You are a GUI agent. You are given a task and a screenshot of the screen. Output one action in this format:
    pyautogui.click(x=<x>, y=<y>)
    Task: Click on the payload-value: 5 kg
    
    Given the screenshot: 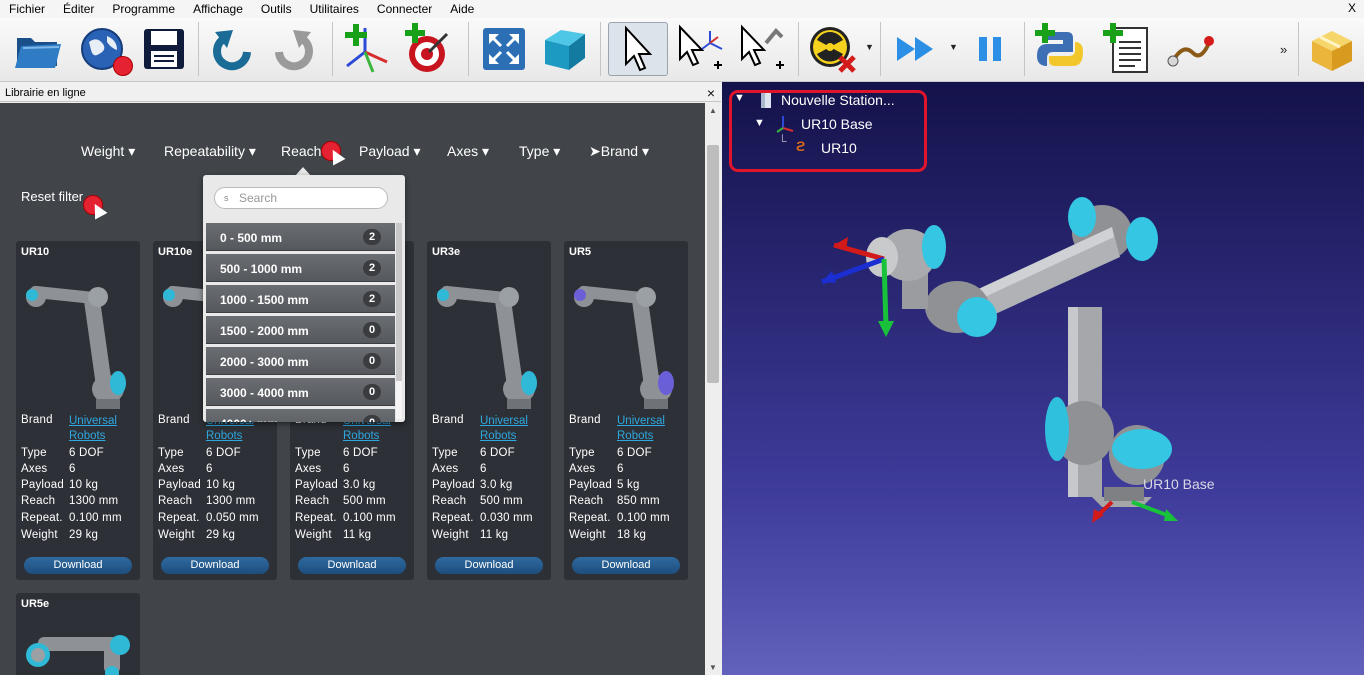 What is the action you would take?
    pyautogui.click(x=628, y=485)
    